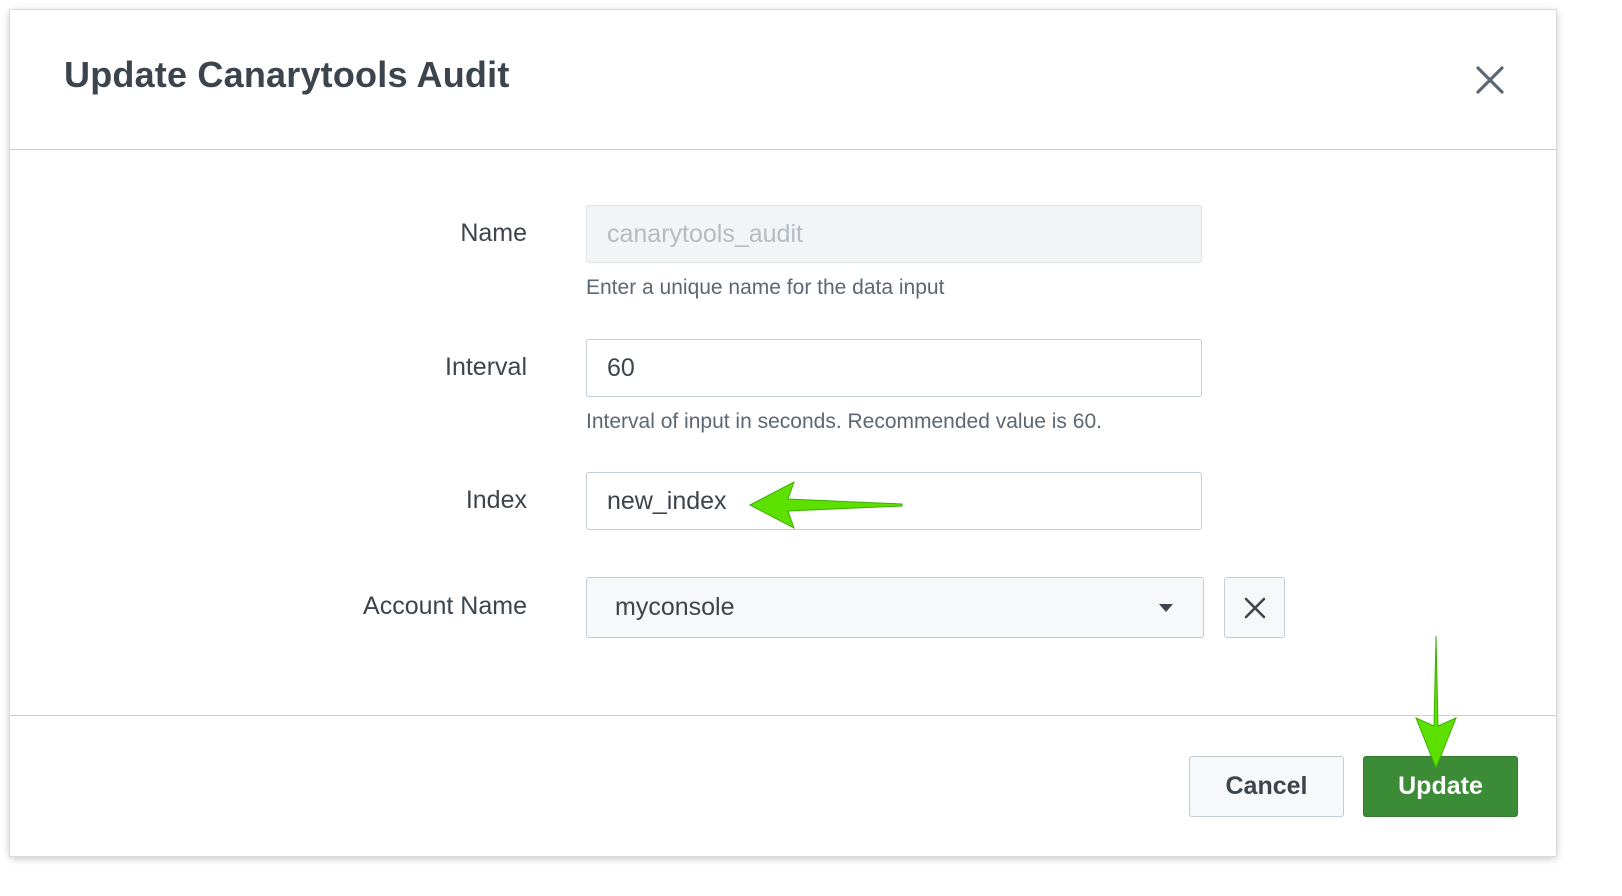 Image resolution: width=1622 pixels, height=896 pixels. Describe the element at coordinates (1440, 786) in the screenshot. I see `update-button: Update` at that location.